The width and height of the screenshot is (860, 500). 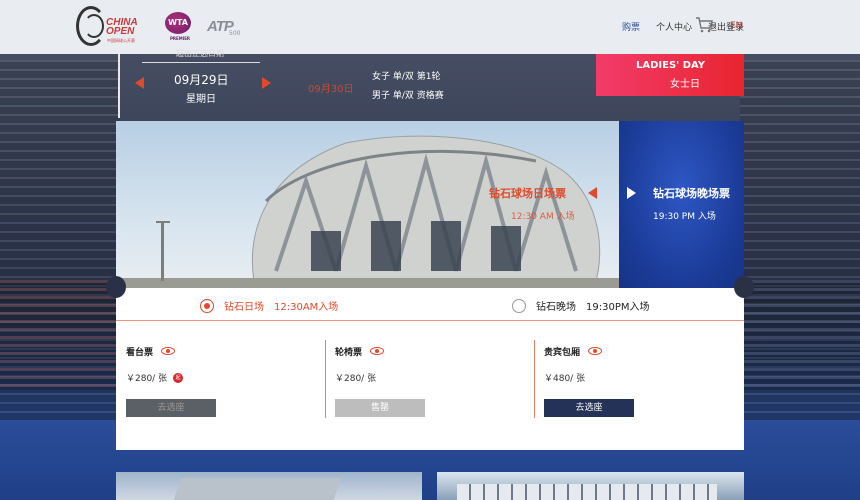 I want to click on sold-out-button: 售罄, so click(x=380, y=408).